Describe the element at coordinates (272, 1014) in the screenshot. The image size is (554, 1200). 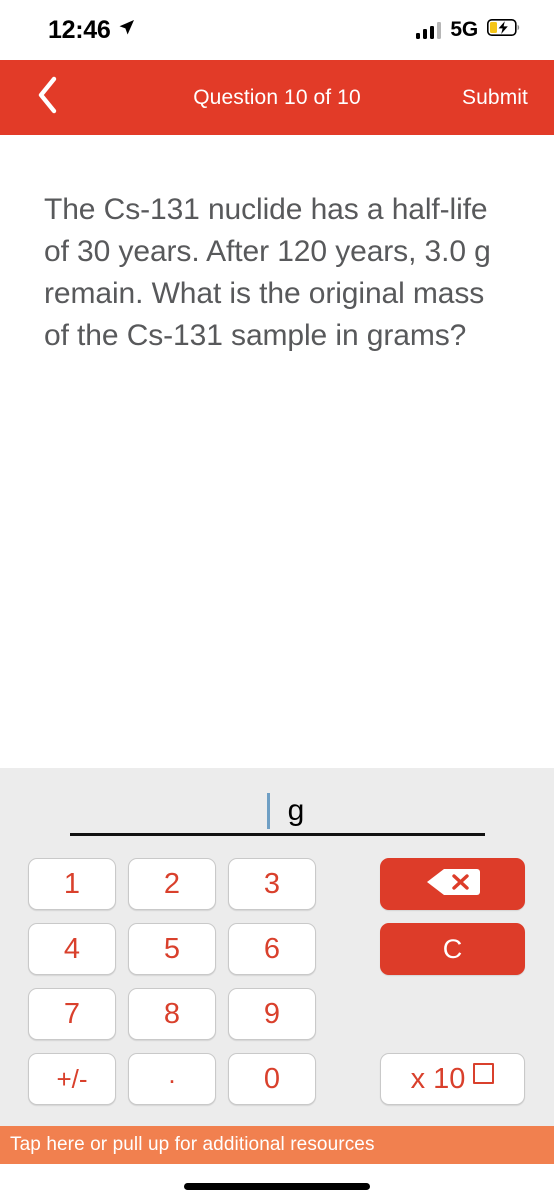
I see `key-9: 9` at that location.